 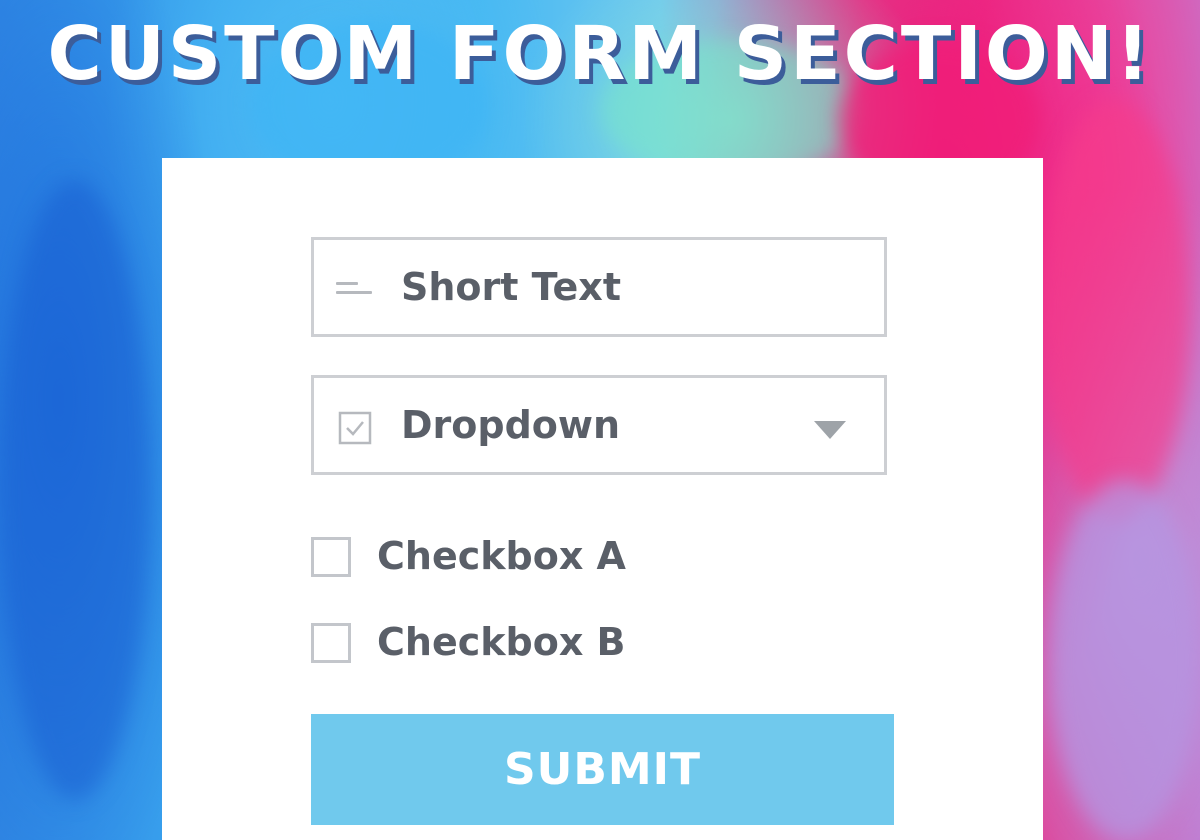 What do you see at coordinates (511, 287) in the screenshot?
I see `short-text-value: Short Text` at bounding box center [511, 287].